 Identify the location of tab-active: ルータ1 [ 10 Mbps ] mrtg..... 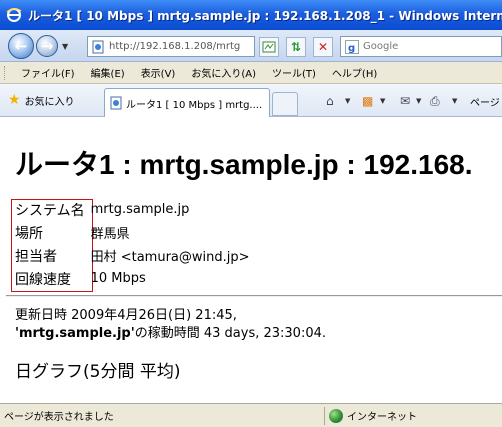
(187, 102).